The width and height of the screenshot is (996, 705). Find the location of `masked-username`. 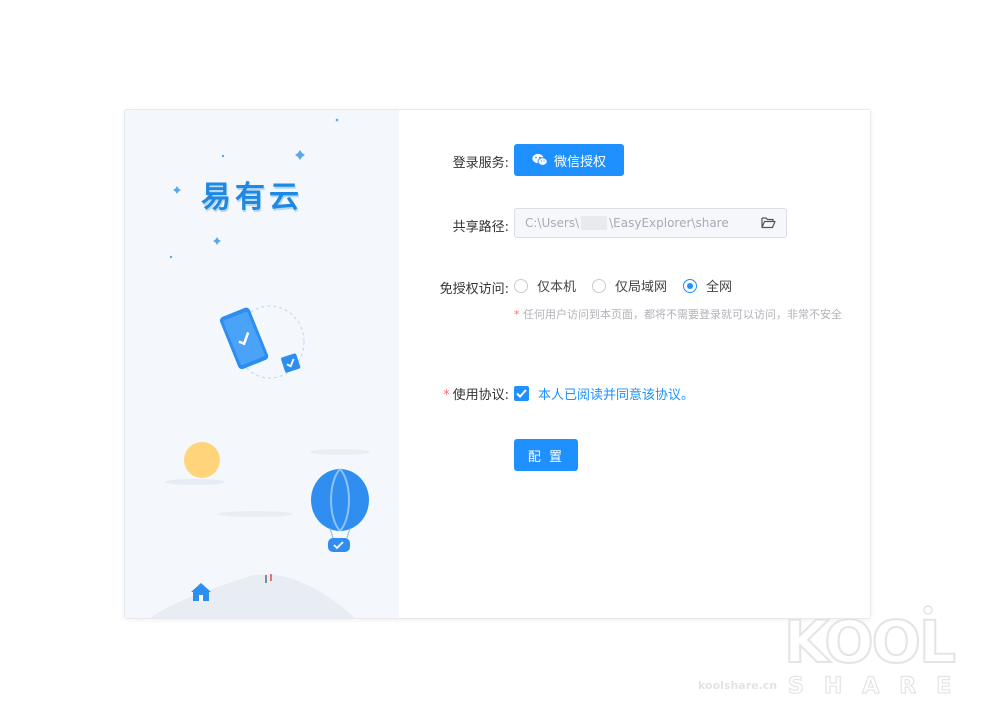

masked-username is located at coordinates (594, 223).